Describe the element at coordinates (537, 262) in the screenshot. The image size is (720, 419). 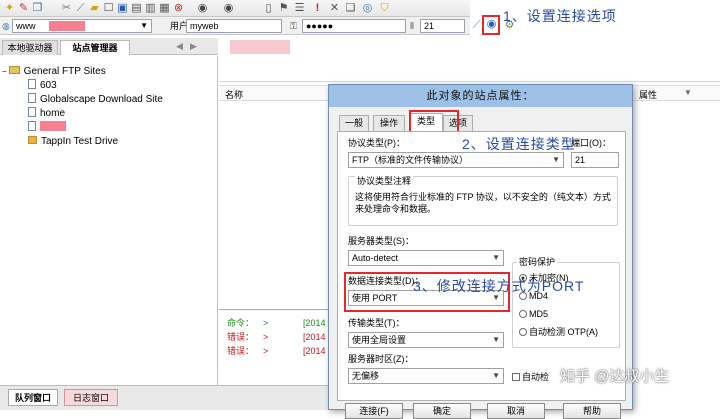
I see `password-protection-label: 密码保护` at that location.